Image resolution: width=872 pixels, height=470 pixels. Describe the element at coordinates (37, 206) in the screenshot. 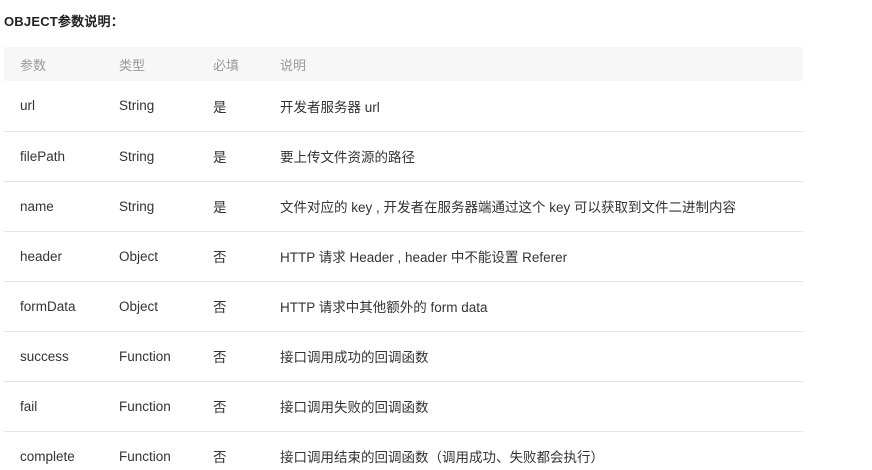

I see `cell-param-name: name` at that location.